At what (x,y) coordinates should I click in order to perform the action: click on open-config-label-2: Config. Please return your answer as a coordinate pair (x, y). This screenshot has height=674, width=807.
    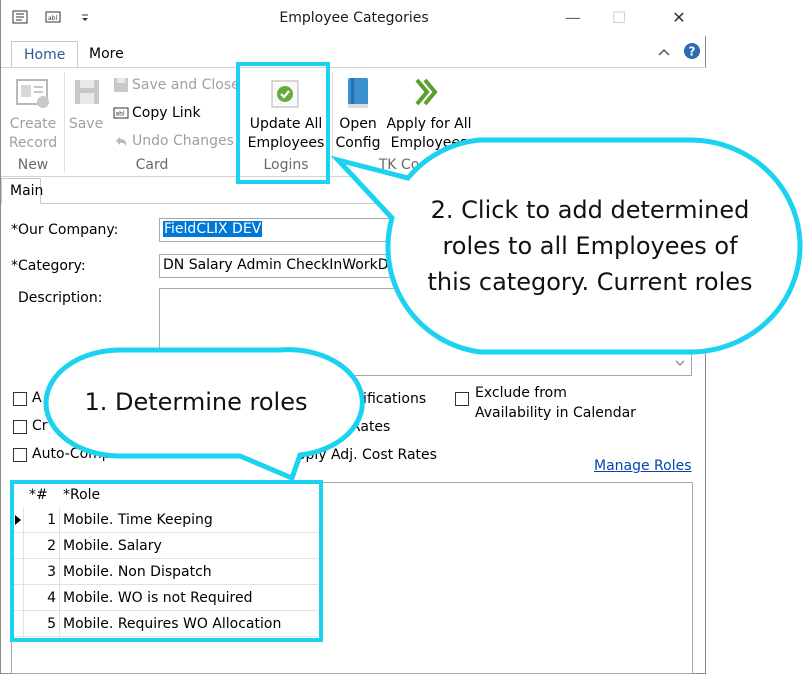
    Looking at the image, I should click on (358, 143).